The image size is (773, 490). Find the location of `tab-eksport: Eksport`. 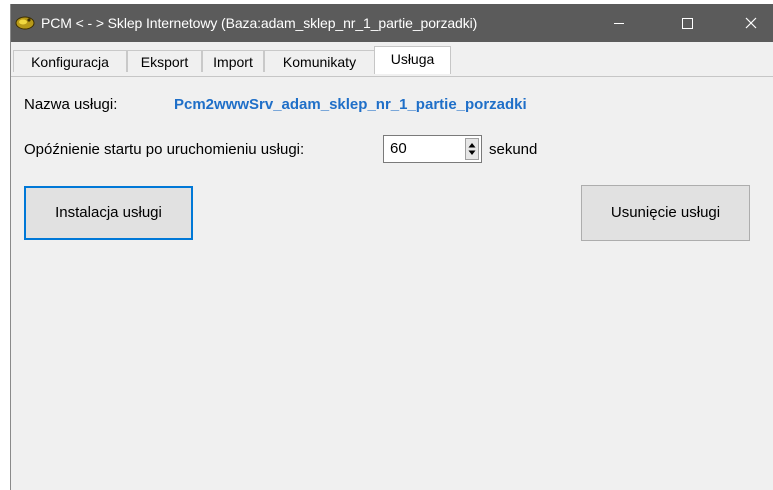

tab-eksport: Eksport is located at coordinates (164, 61).